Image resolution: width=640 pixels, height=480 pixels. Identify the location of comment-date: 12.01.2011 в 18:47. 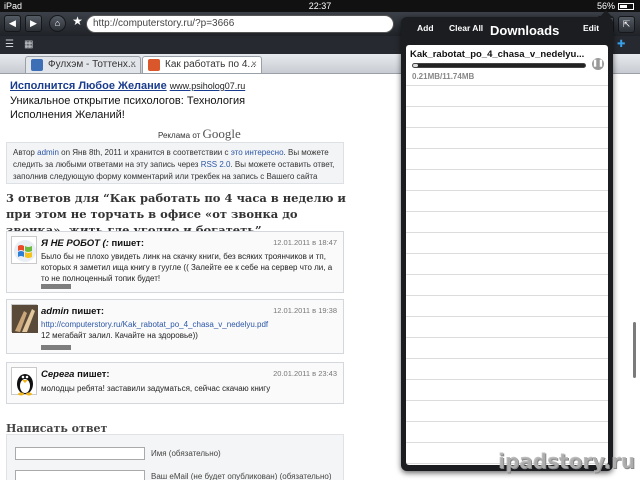
(305, 242).